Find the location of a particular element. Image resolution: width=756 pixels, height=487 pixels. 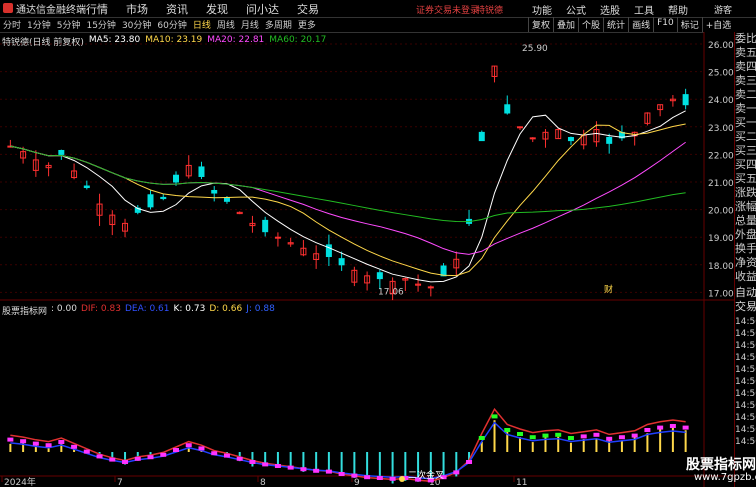

side-tab-6: 买一 is located at coordinates (745, 123).